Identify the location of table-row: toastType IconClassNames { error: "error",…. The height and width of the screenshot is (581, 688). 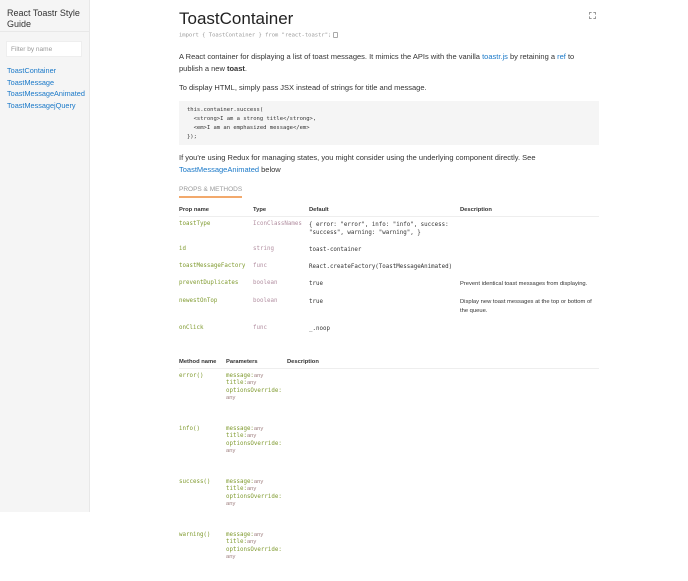
(389, 229).